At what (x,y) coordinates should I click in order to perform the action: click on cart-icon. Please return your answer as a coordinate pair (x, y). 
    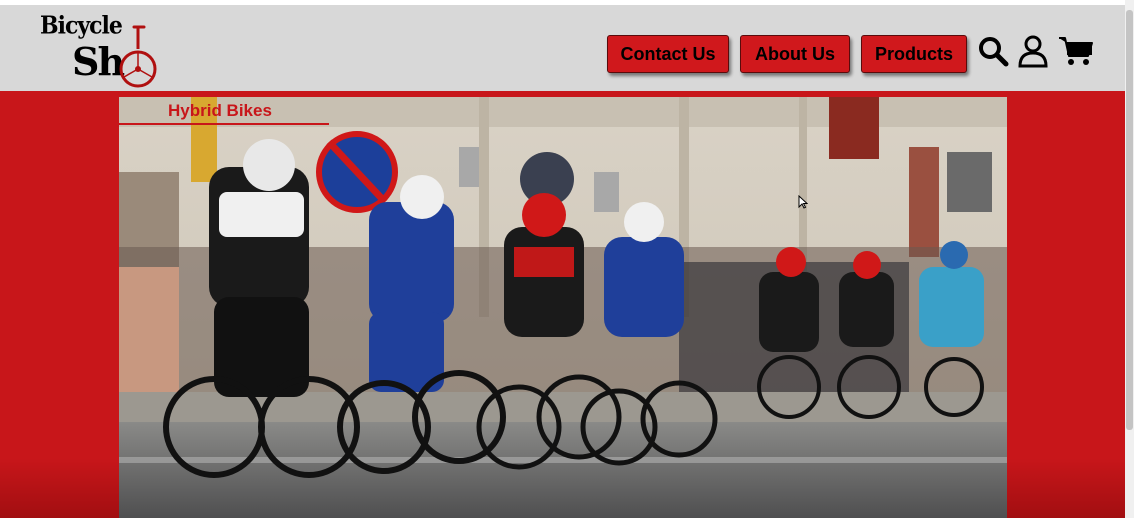
    Looking at the image, I should click on (1076, 51).